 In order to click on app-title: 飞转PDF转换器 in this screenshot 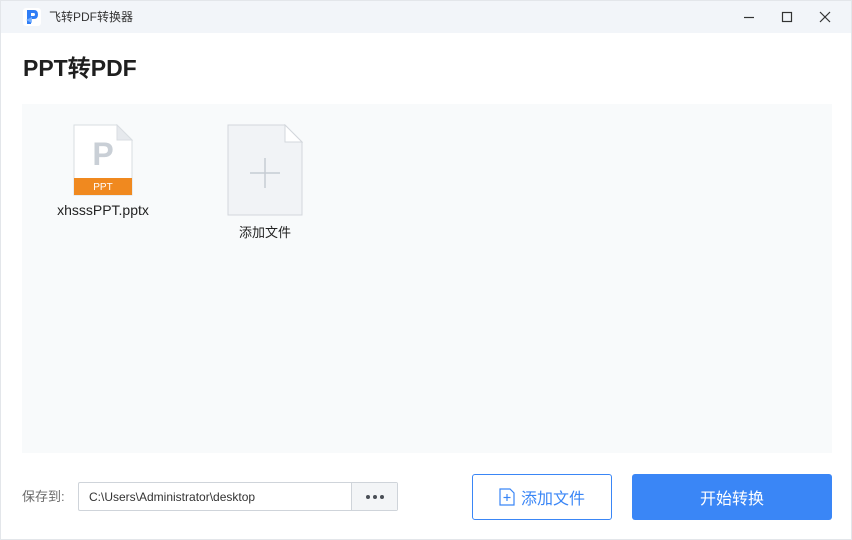, I will do `click(91, 17)`.